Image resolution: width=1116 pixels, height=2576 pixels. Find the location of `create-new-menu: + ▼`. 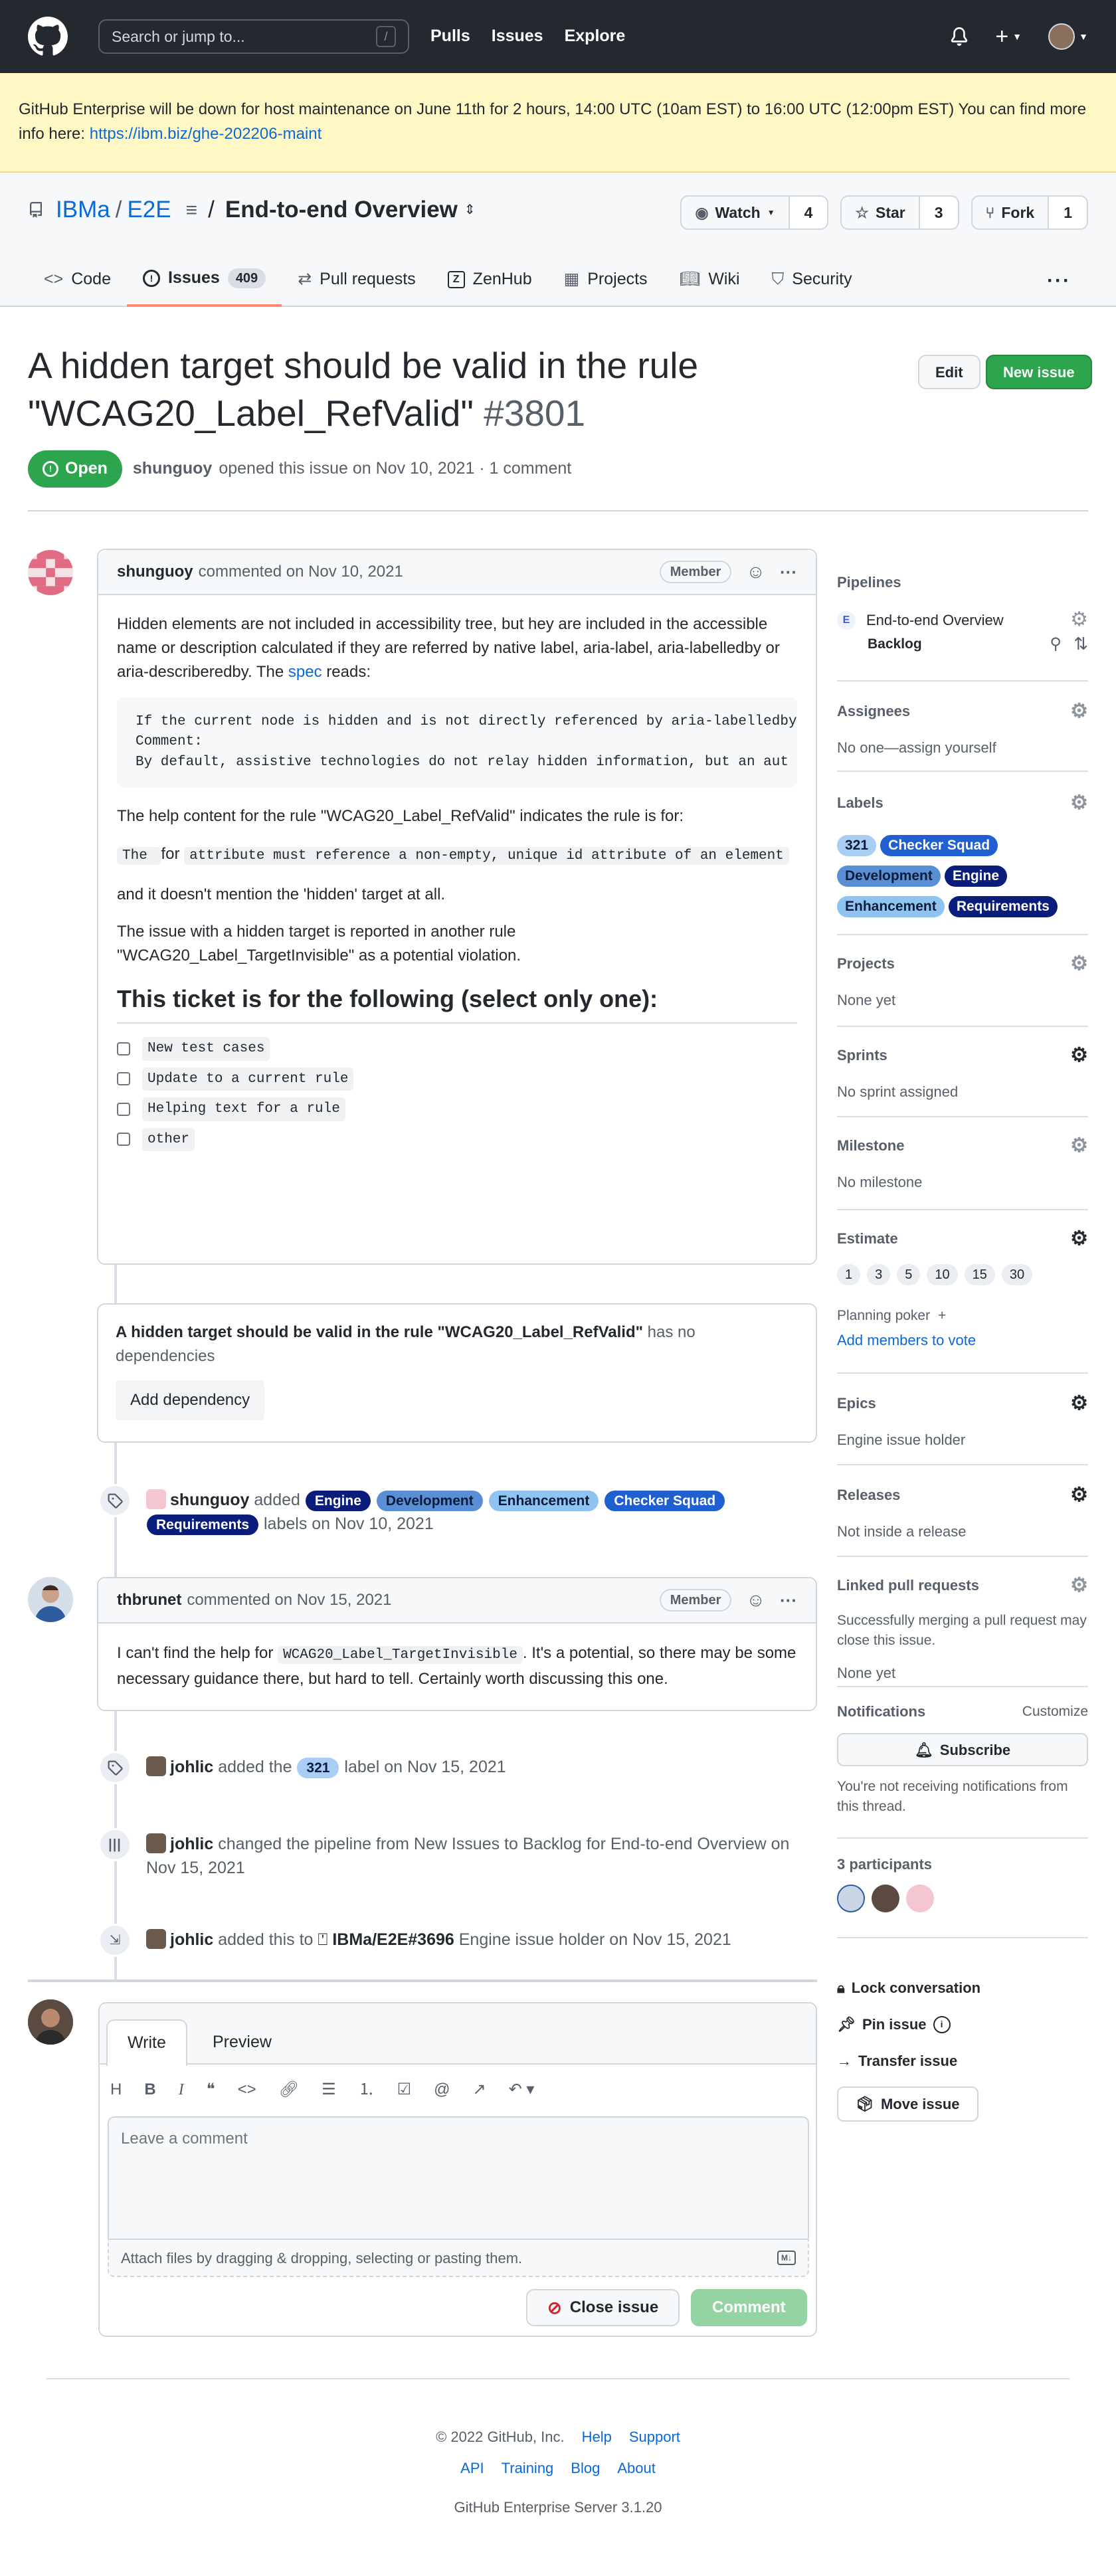

create-new-menu: + ▼ is located at coordinates (1008, 36).